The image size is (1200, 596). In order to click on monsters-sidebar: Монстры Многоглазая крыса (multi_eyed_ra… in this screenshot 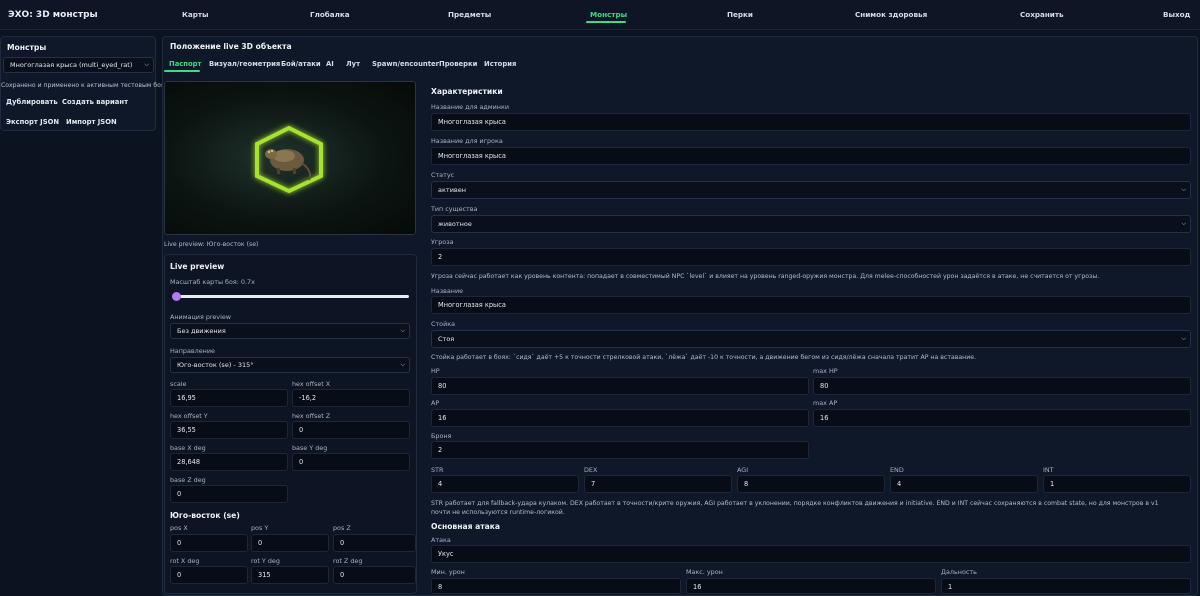, I will do `click(84, 83)`.